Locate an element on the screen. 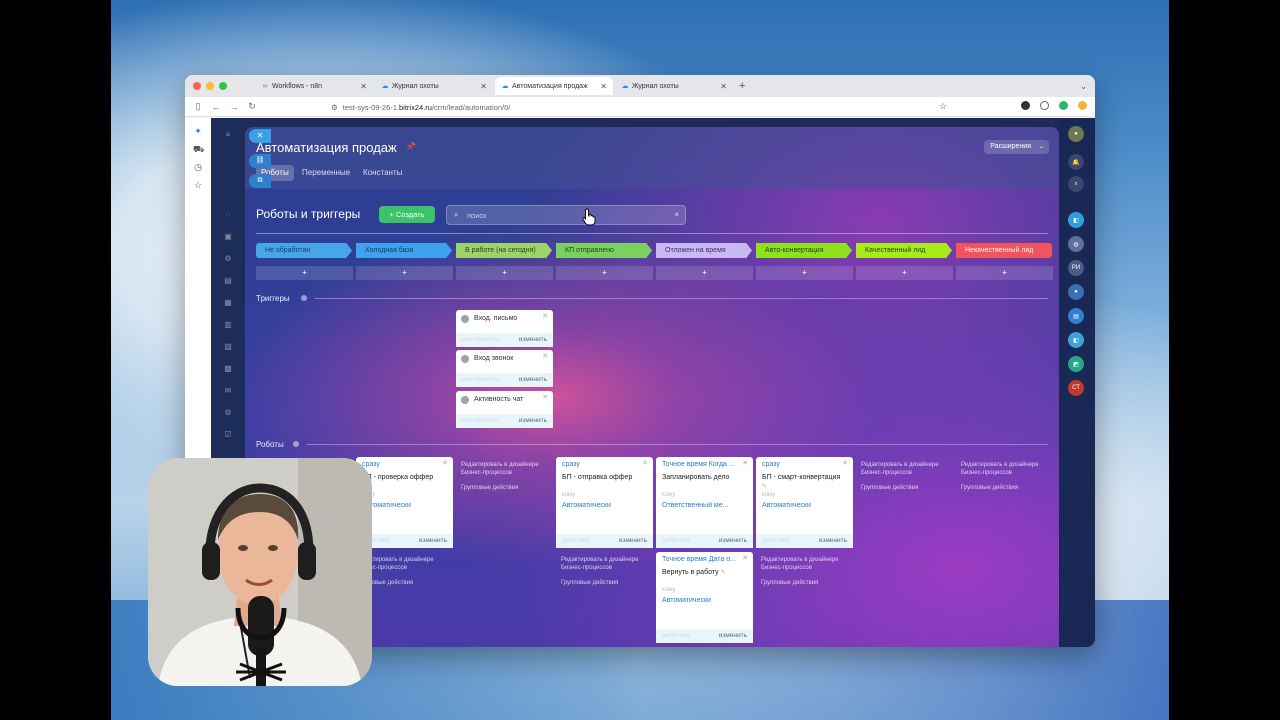  trigger-card: Вход. письмо ✕ скопировать изменить is located at coordinates (504, 328).